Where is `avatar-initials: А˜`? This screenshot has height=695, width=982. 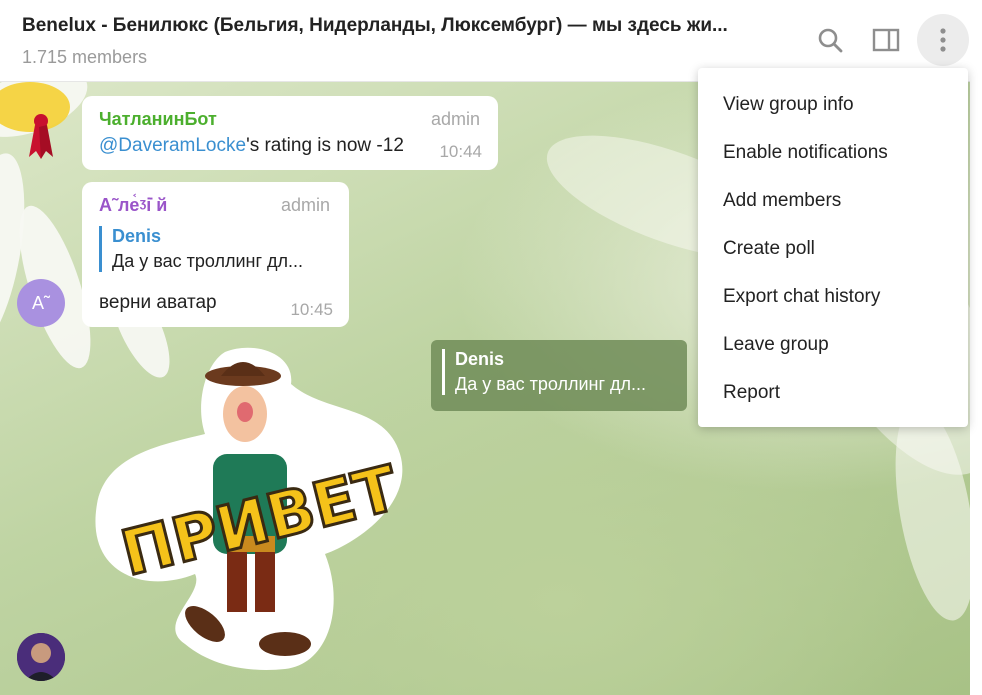
avatar-initials: А˜ is located at coordinates (41, 302).